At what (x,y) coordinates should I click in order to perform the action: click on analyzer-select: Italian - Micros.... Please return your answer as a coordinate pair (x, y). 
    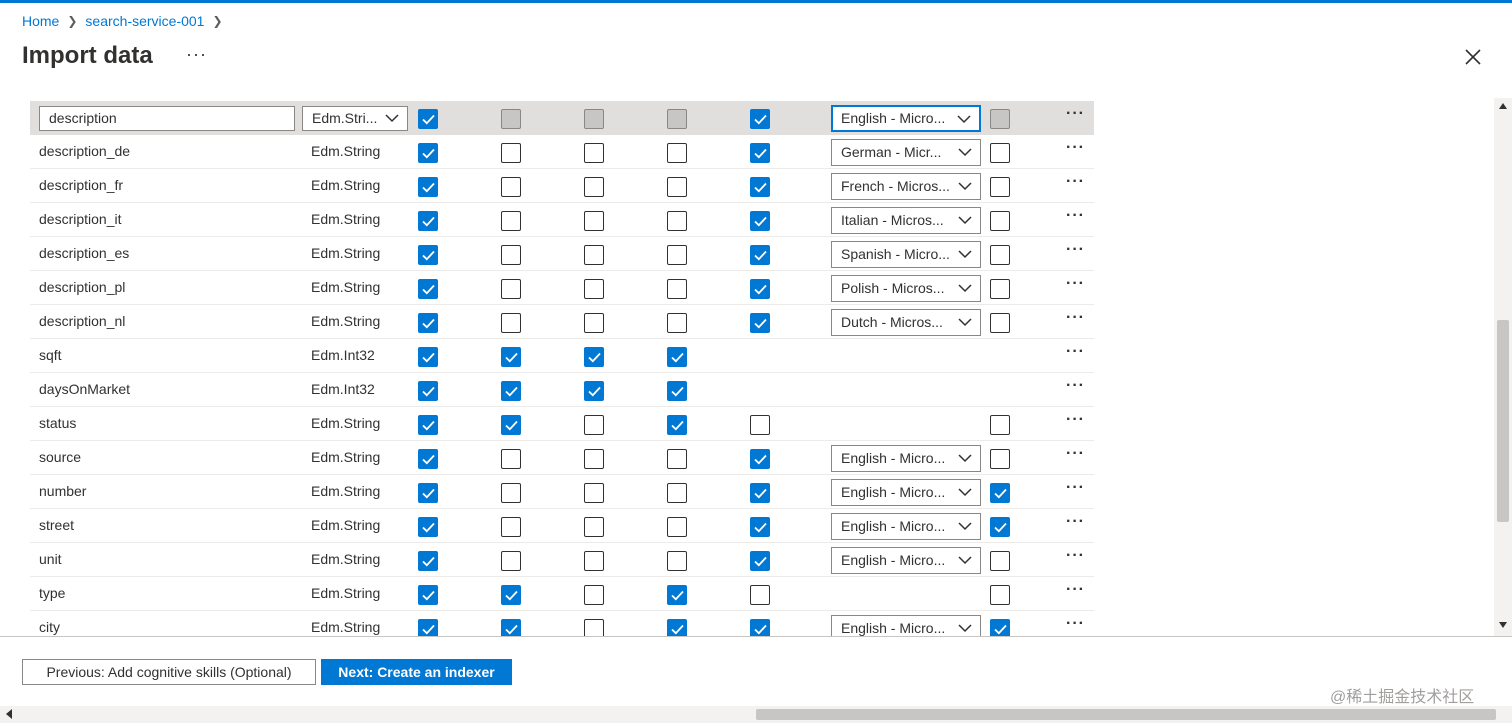
    Looking at the image, I should click on (906, 220).